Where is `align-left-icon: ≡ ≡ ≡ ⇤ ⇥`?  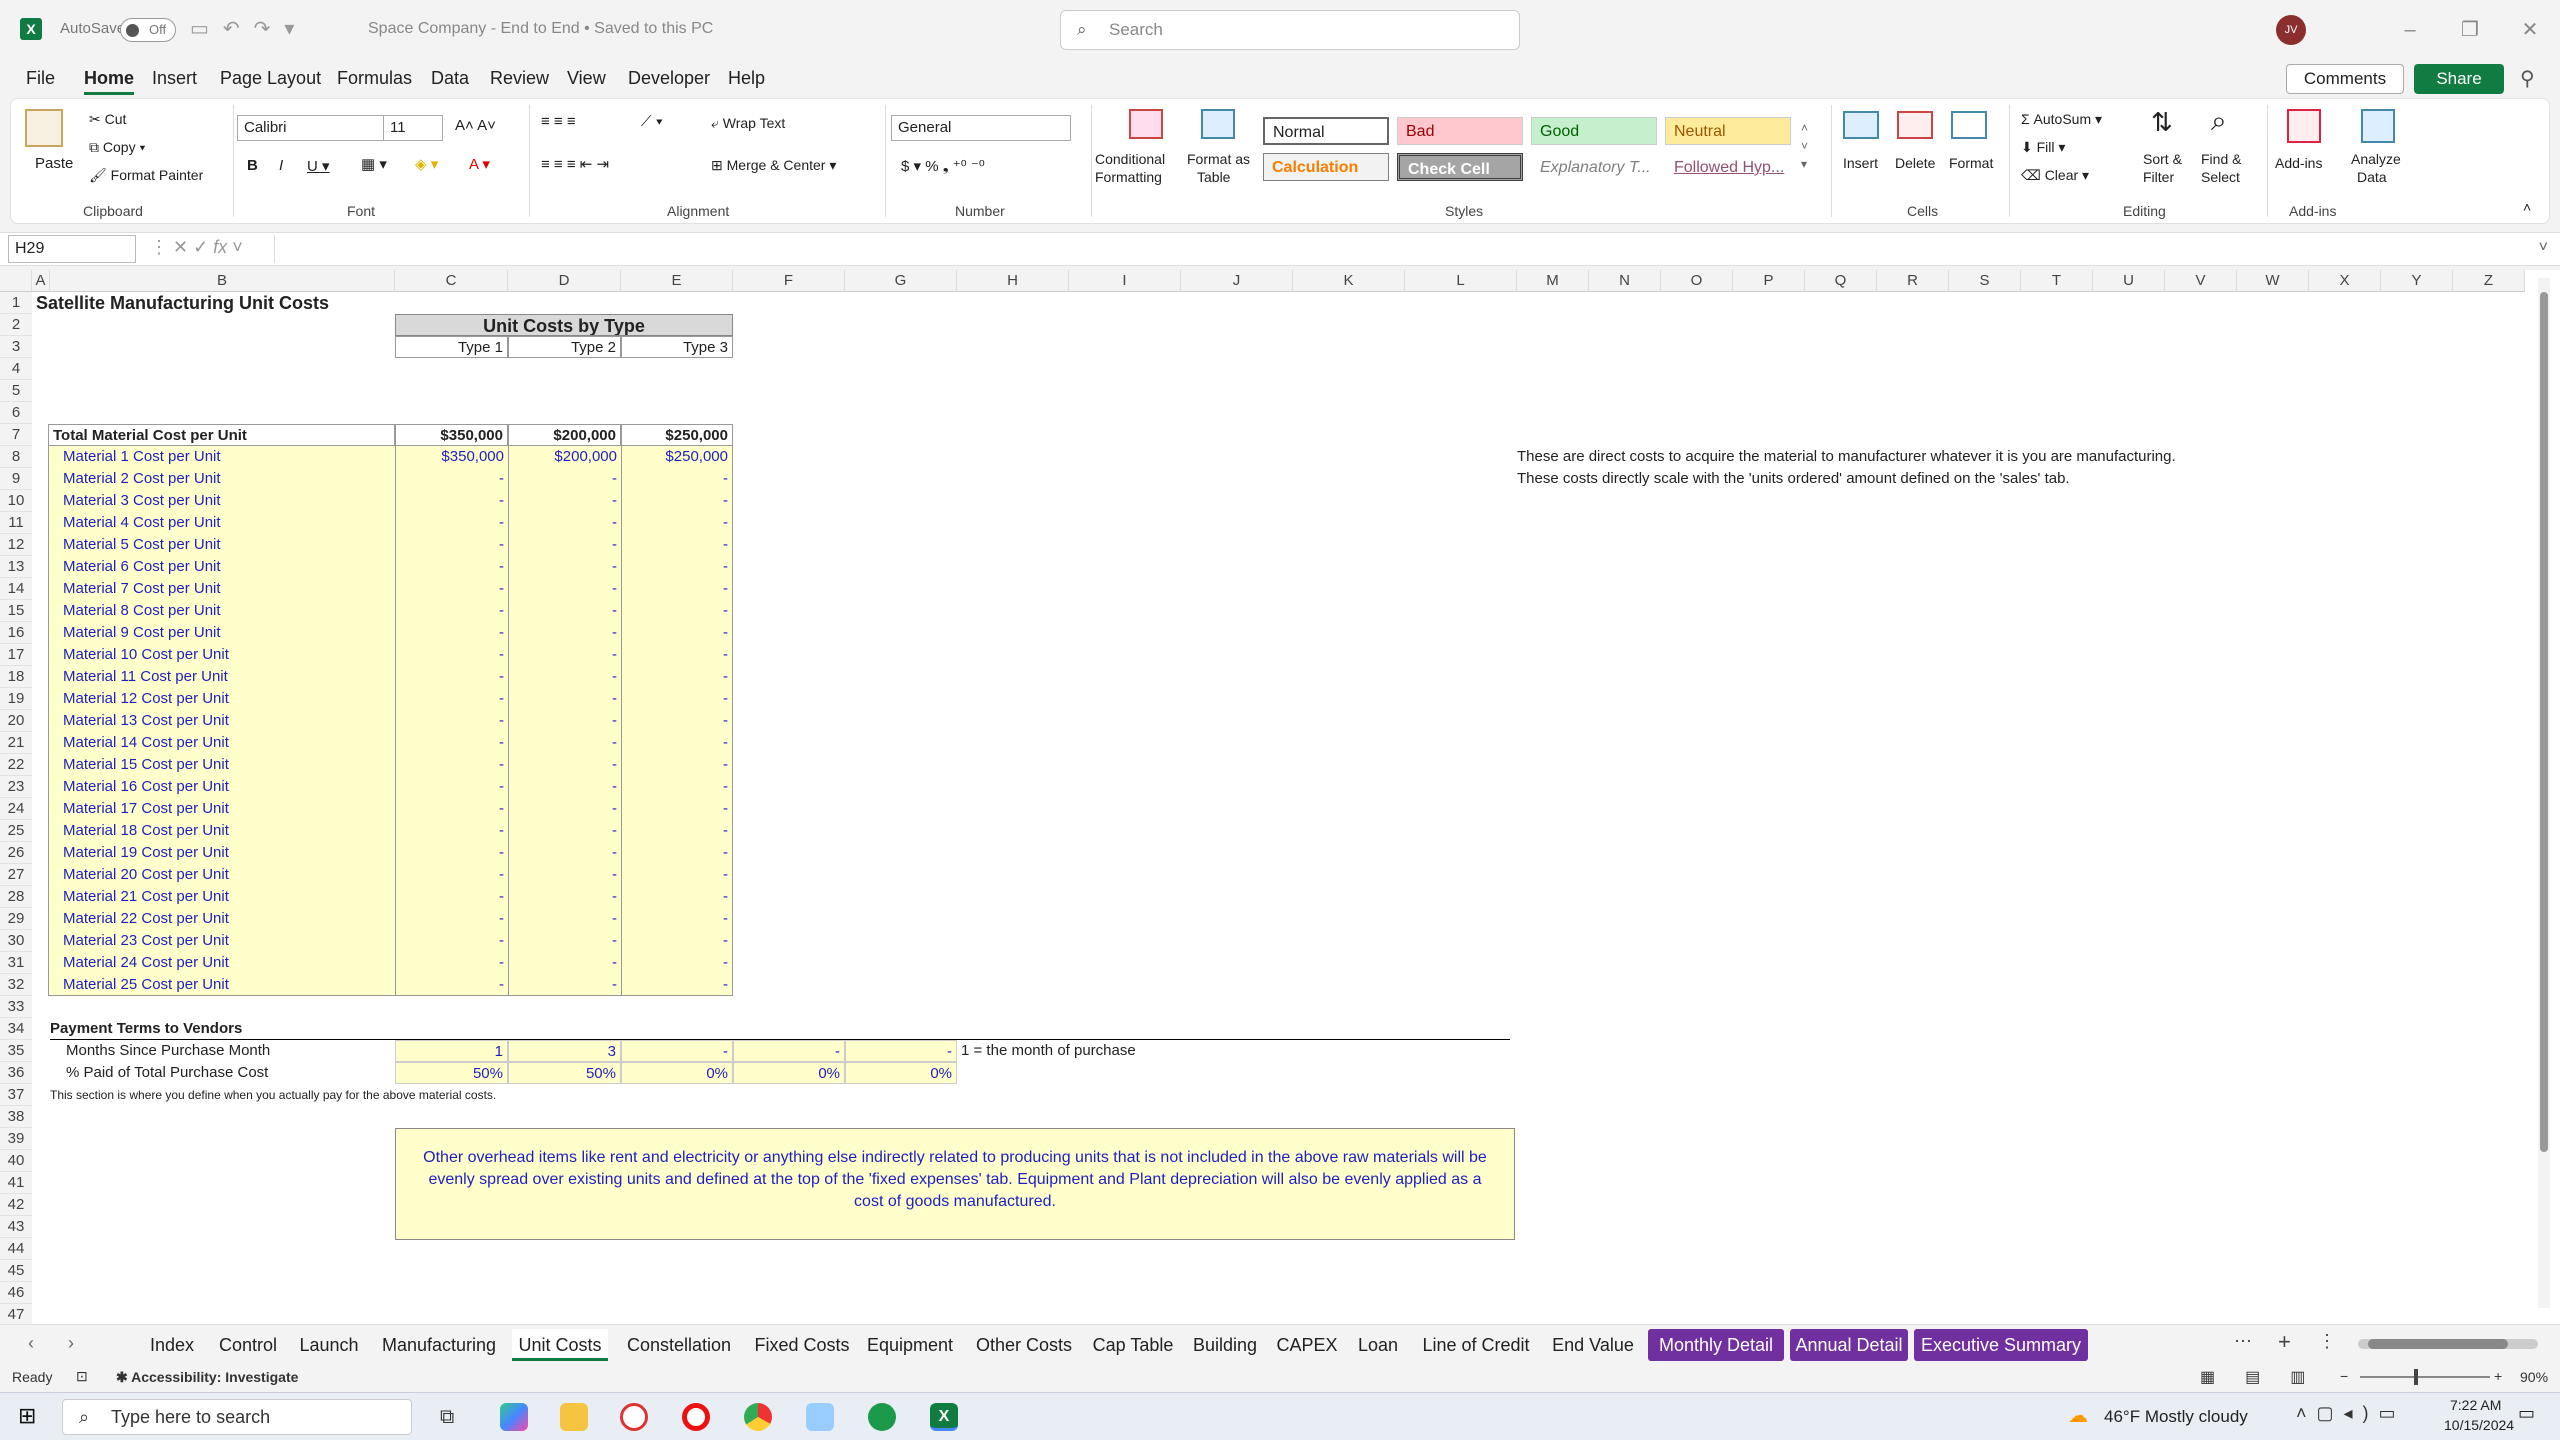 align-left-icon: ≡ ≡ ≡ ⇤ ⇥ is located at coordinates (575, 164).